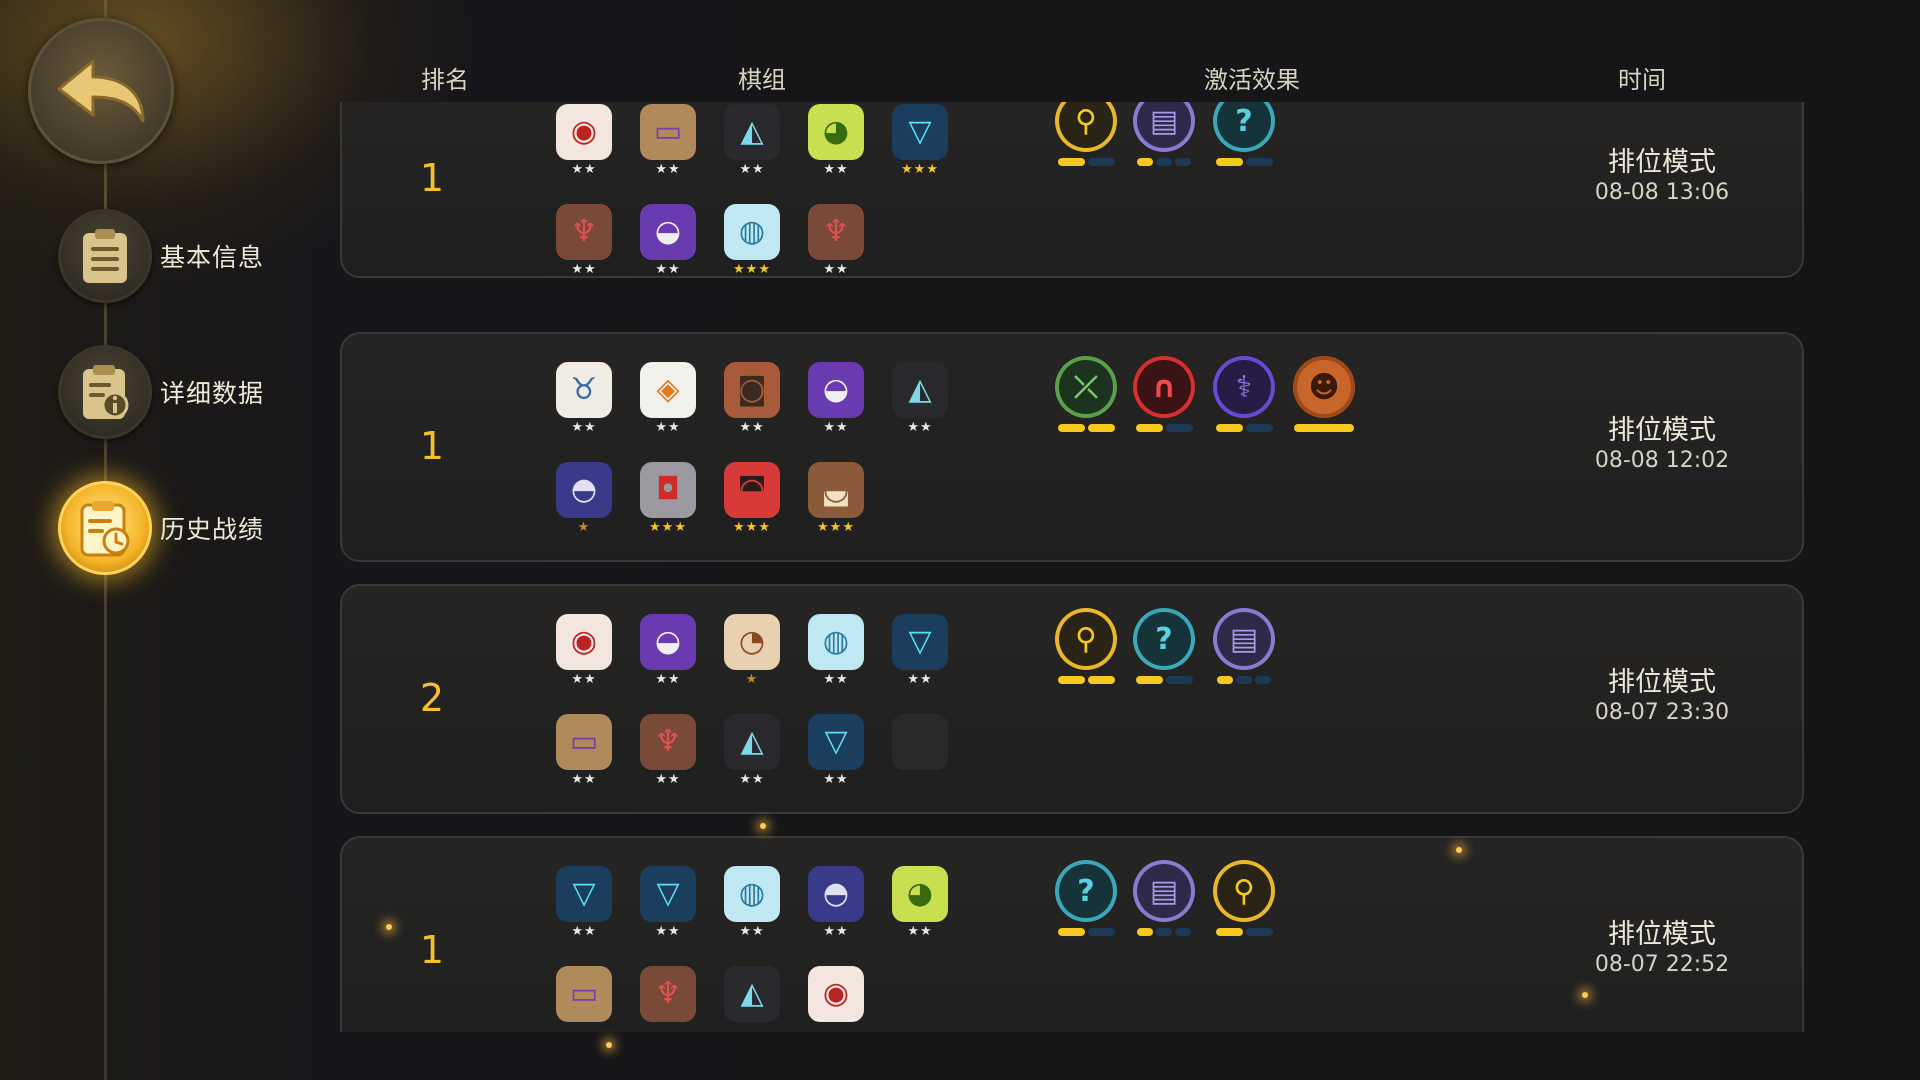 The height and width of the screenshot is (1080, 1920). I want to click on dark-knight-icon: ◭, so click(752, 132).